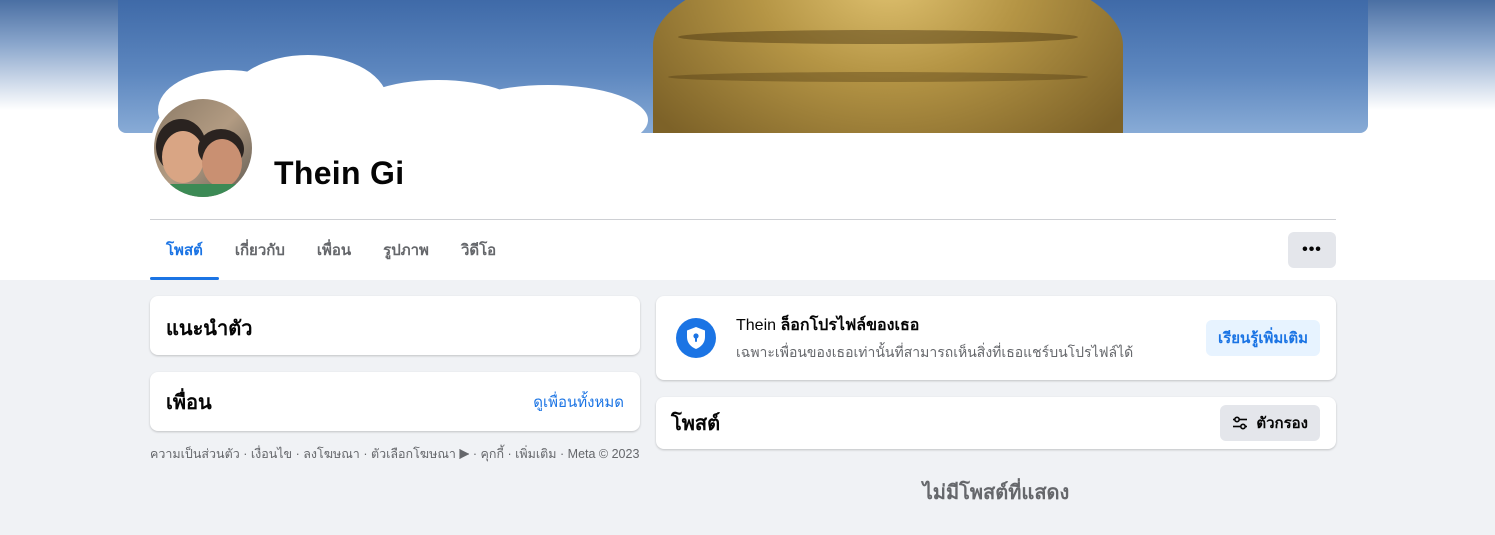  What do you see at coordinates (493, 454) in the screenshot?
I see `footer-link-cookies: คุกกี้` at bounding box center [493, 454].